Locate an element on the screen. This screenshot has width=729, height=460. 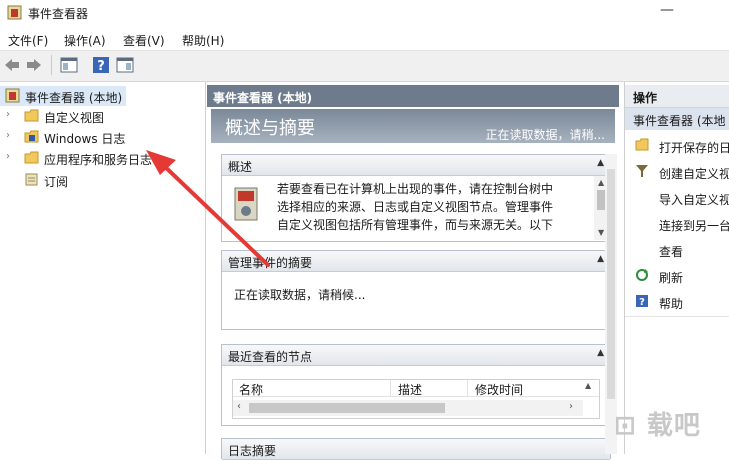
log-folder-icon is located at coordinates (31, 136).